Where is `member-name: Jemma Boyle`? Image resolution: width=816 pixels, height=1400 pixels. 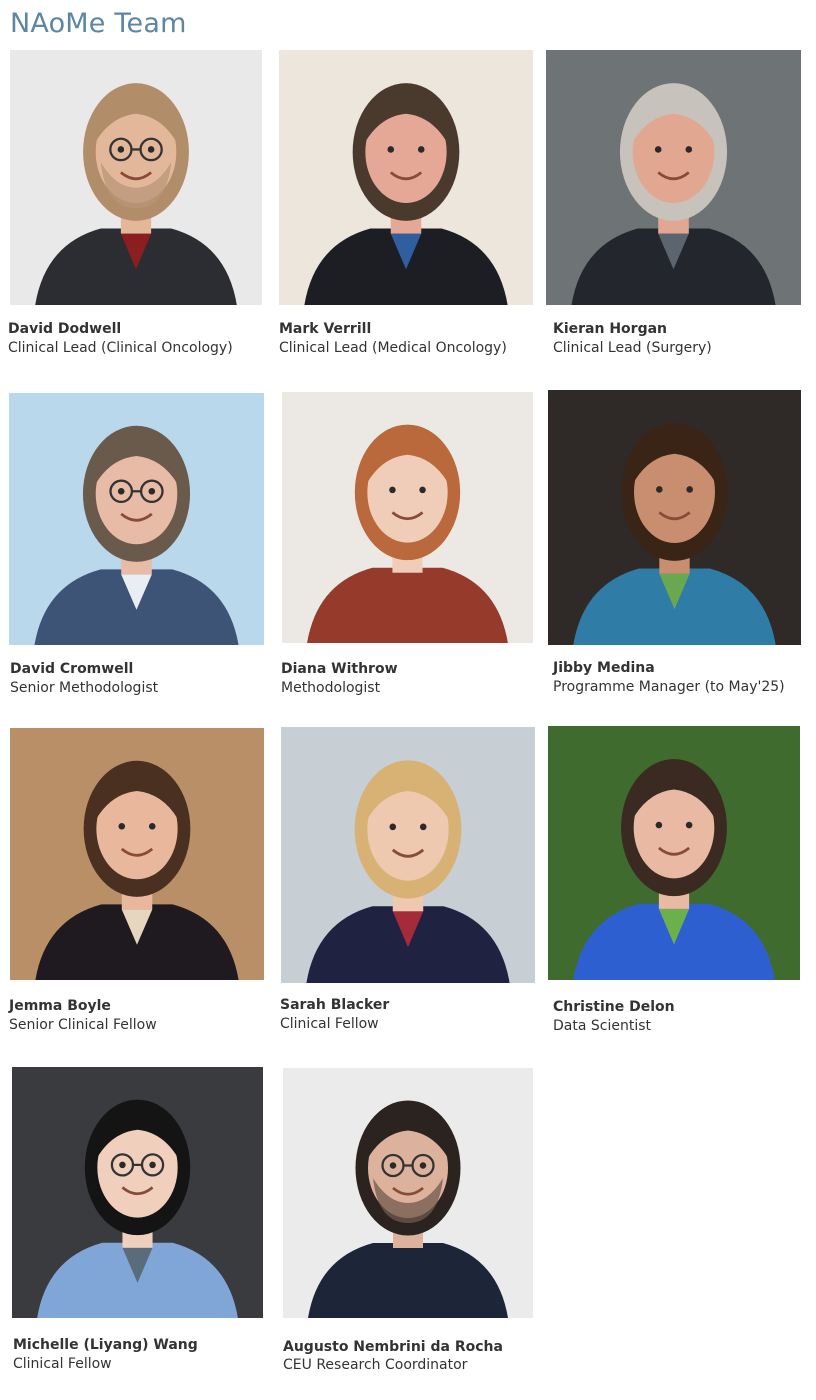
member-name: Jemma Boyle is located at coordinates (60, 1006).